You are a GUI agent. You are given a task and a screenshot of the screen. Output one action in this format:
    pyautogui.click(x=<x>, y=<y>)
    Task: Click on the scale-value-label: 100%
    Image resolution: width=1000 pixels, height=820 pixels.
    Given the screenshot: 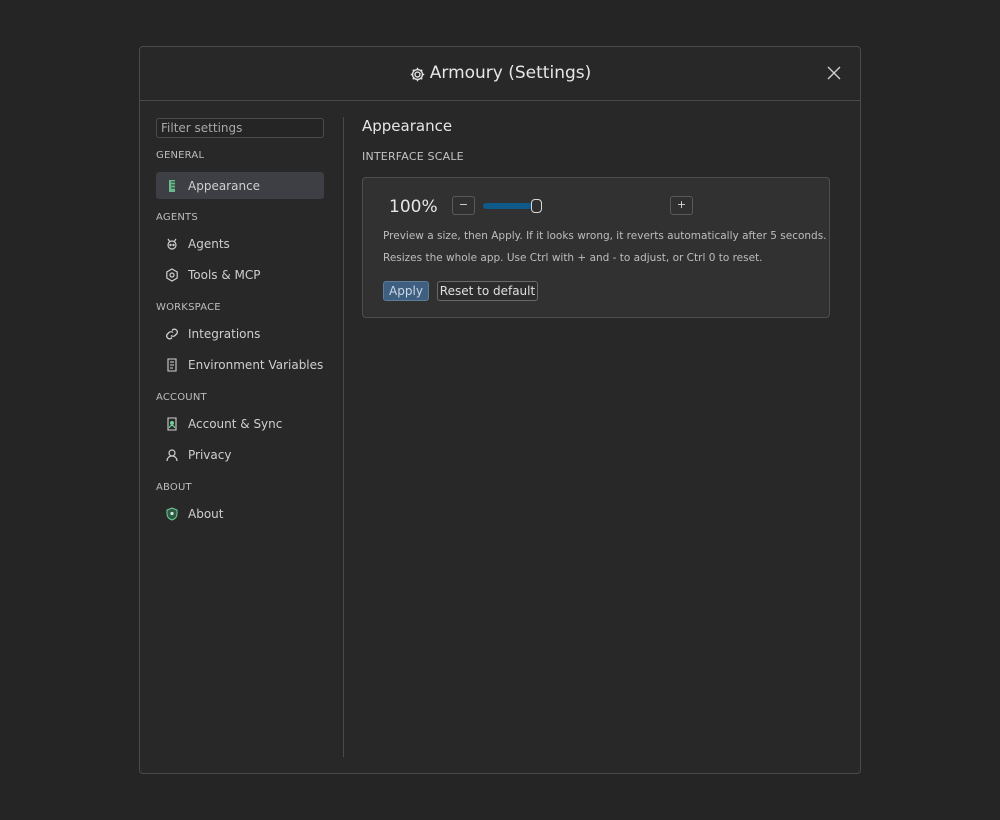 What is the action you would take?
    pyautogui.click(x=413, y=207)
    